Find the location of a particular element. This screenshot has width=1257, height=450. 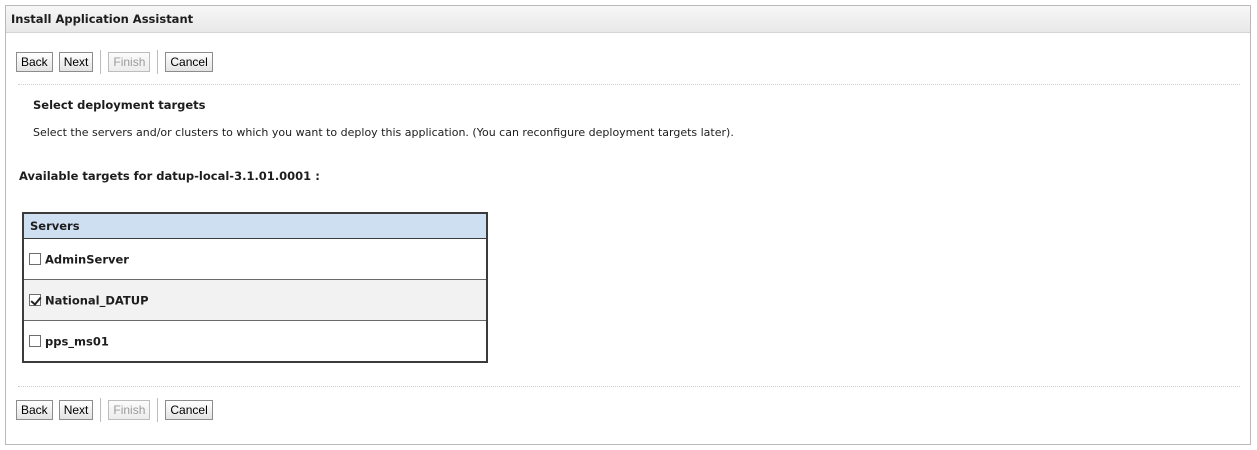

bottom-divider is located at coordinates (629, 386).